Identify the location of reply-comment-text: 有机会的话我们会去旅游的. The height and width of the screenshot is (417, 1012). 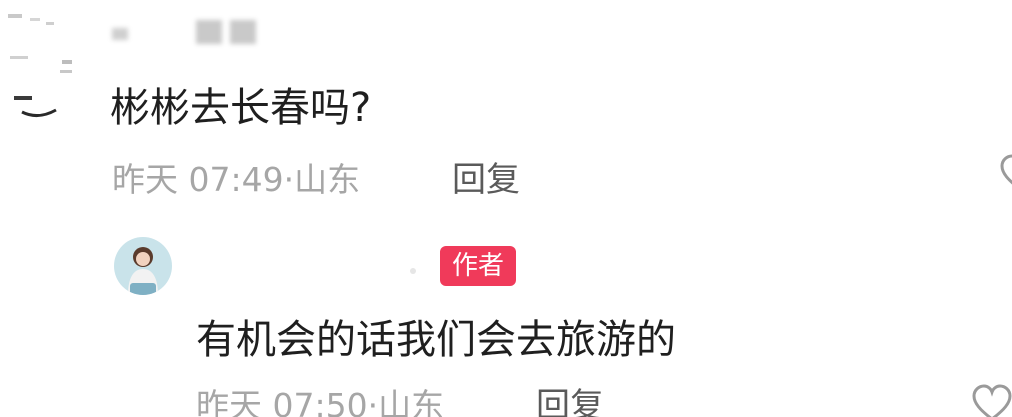
(436, 340).